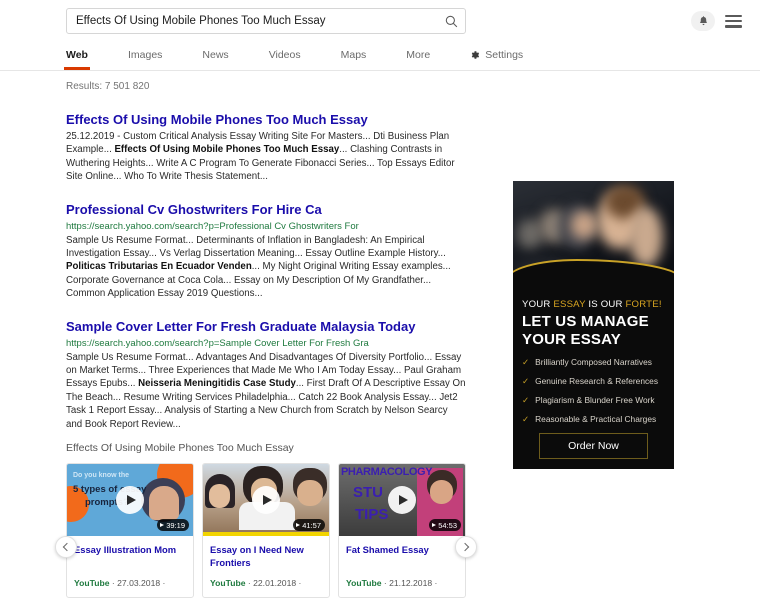 This screenshot has width=760, height=600. What do you see at coordinates (173, 525) in the screenshot?
I see `video-duration: 39:19` at bounding box center [173, 525].